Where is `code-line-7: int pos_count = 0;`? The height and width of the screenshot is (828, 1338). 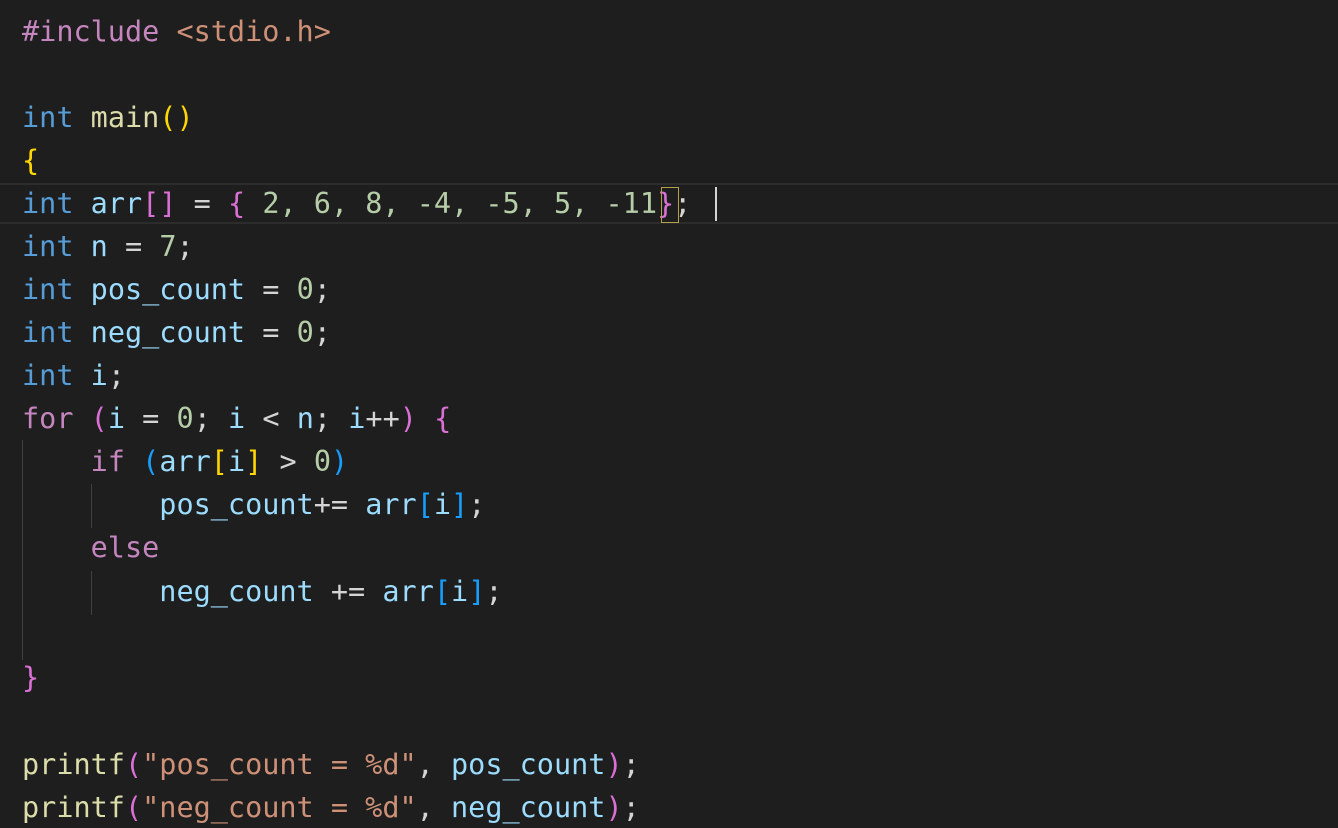 code-line-7: int pos_count = 0; is located at coordinates (176, 289).